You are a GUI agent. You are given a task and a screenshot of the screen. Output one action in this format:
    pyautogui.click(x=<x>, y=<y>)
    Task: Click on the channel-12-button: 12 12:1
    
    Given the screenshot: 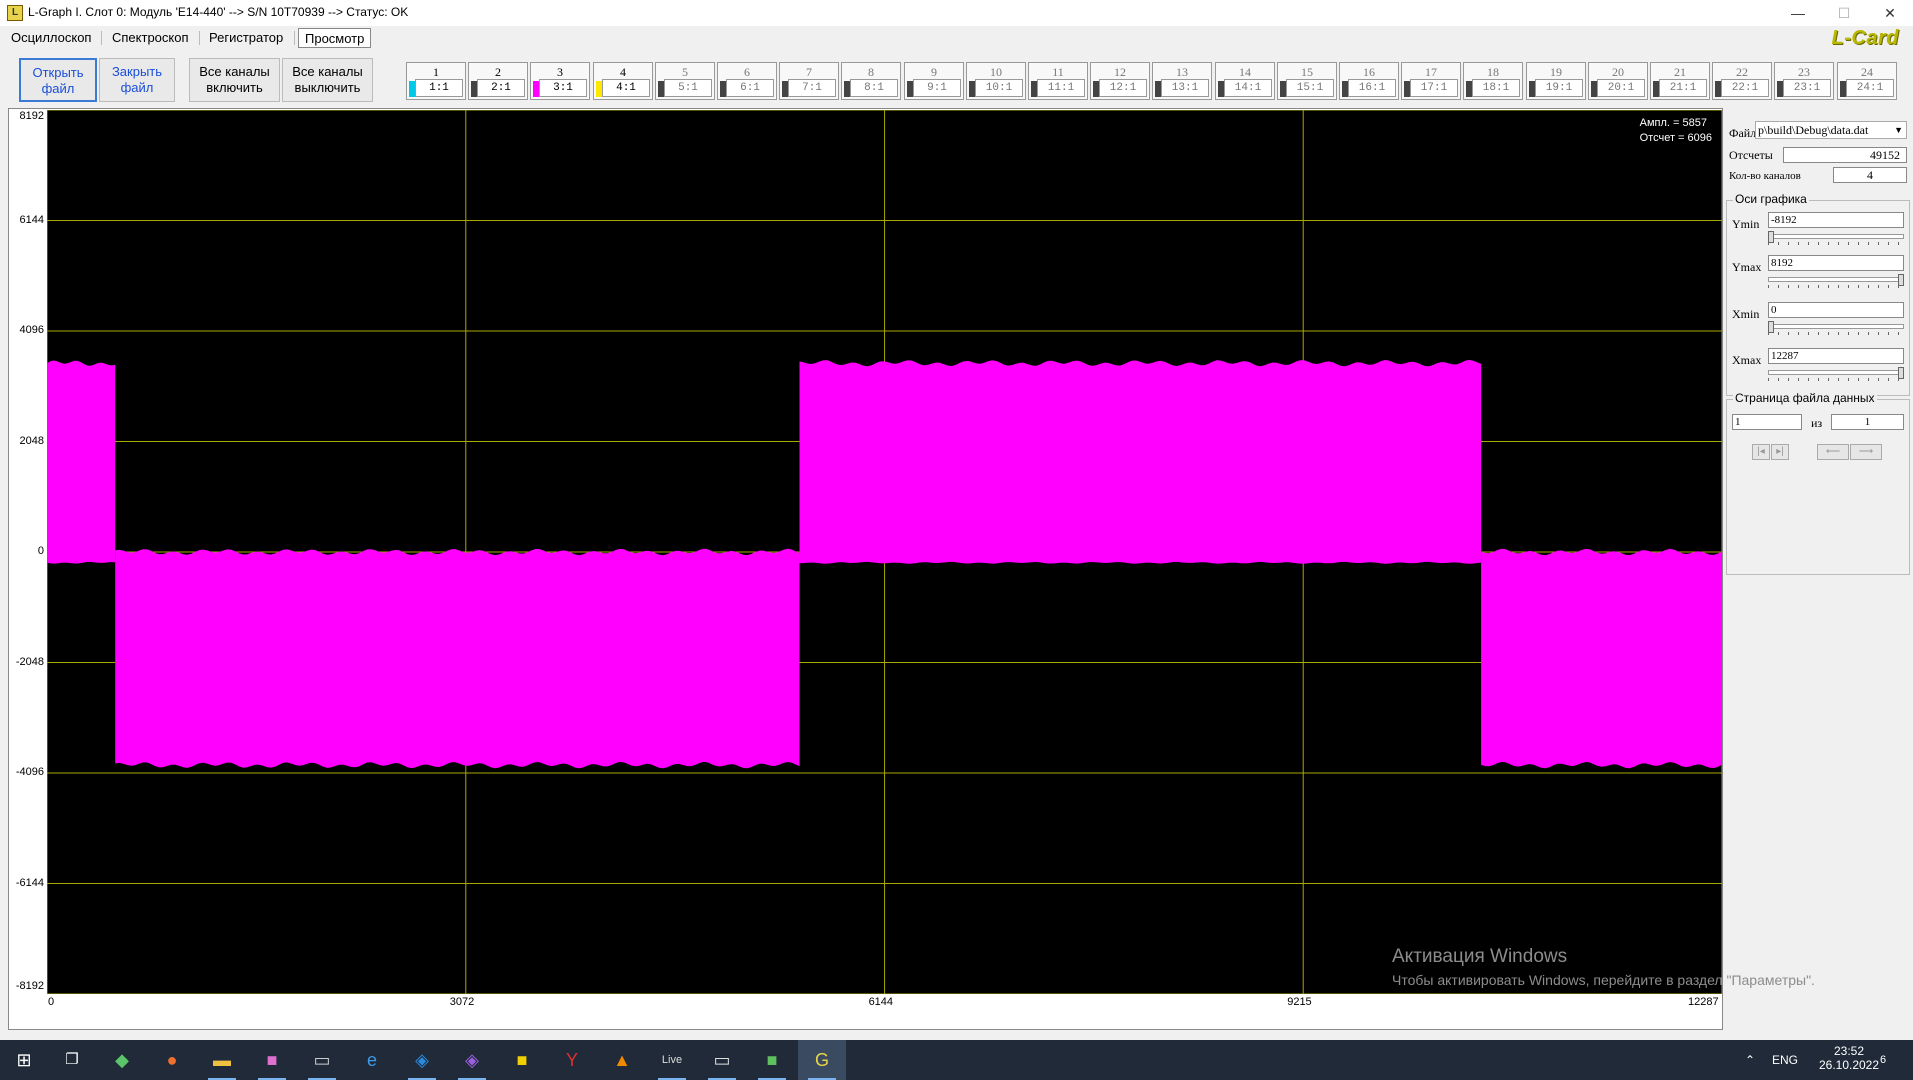 What is the action you would take?
    pyautogui.click(x=1120, y=81)
    